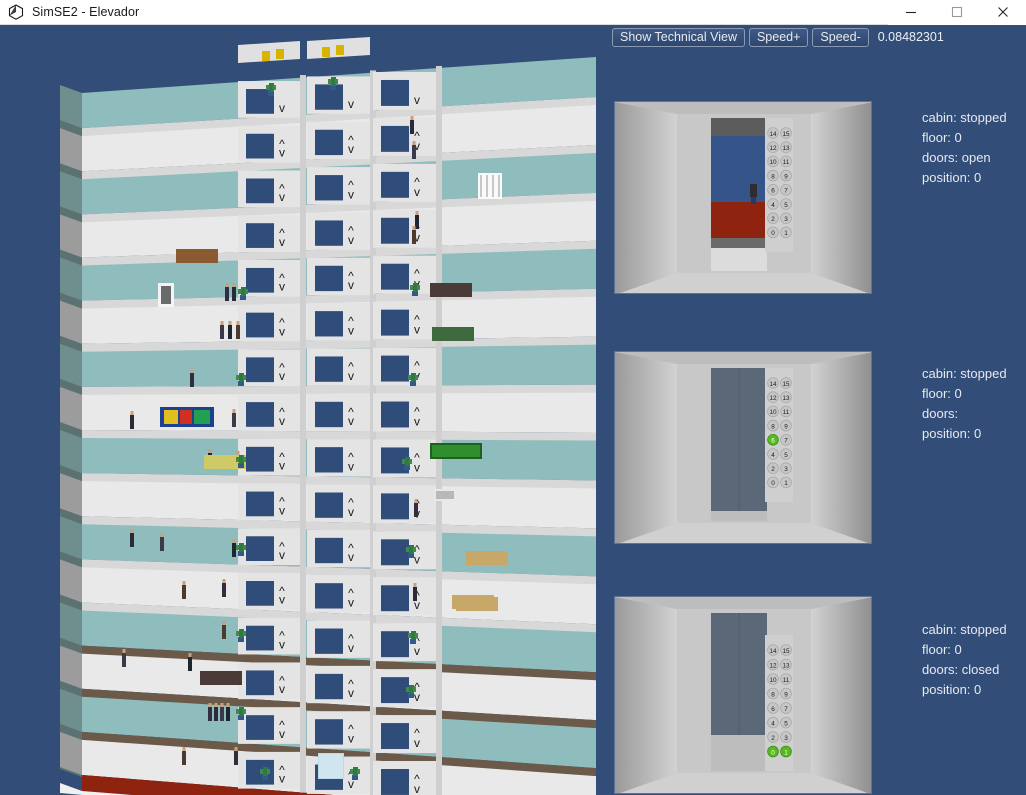  Describe the element at coordinates (773, 134) in the screenshot. I see `floor-button-label-14: 14` at that location.